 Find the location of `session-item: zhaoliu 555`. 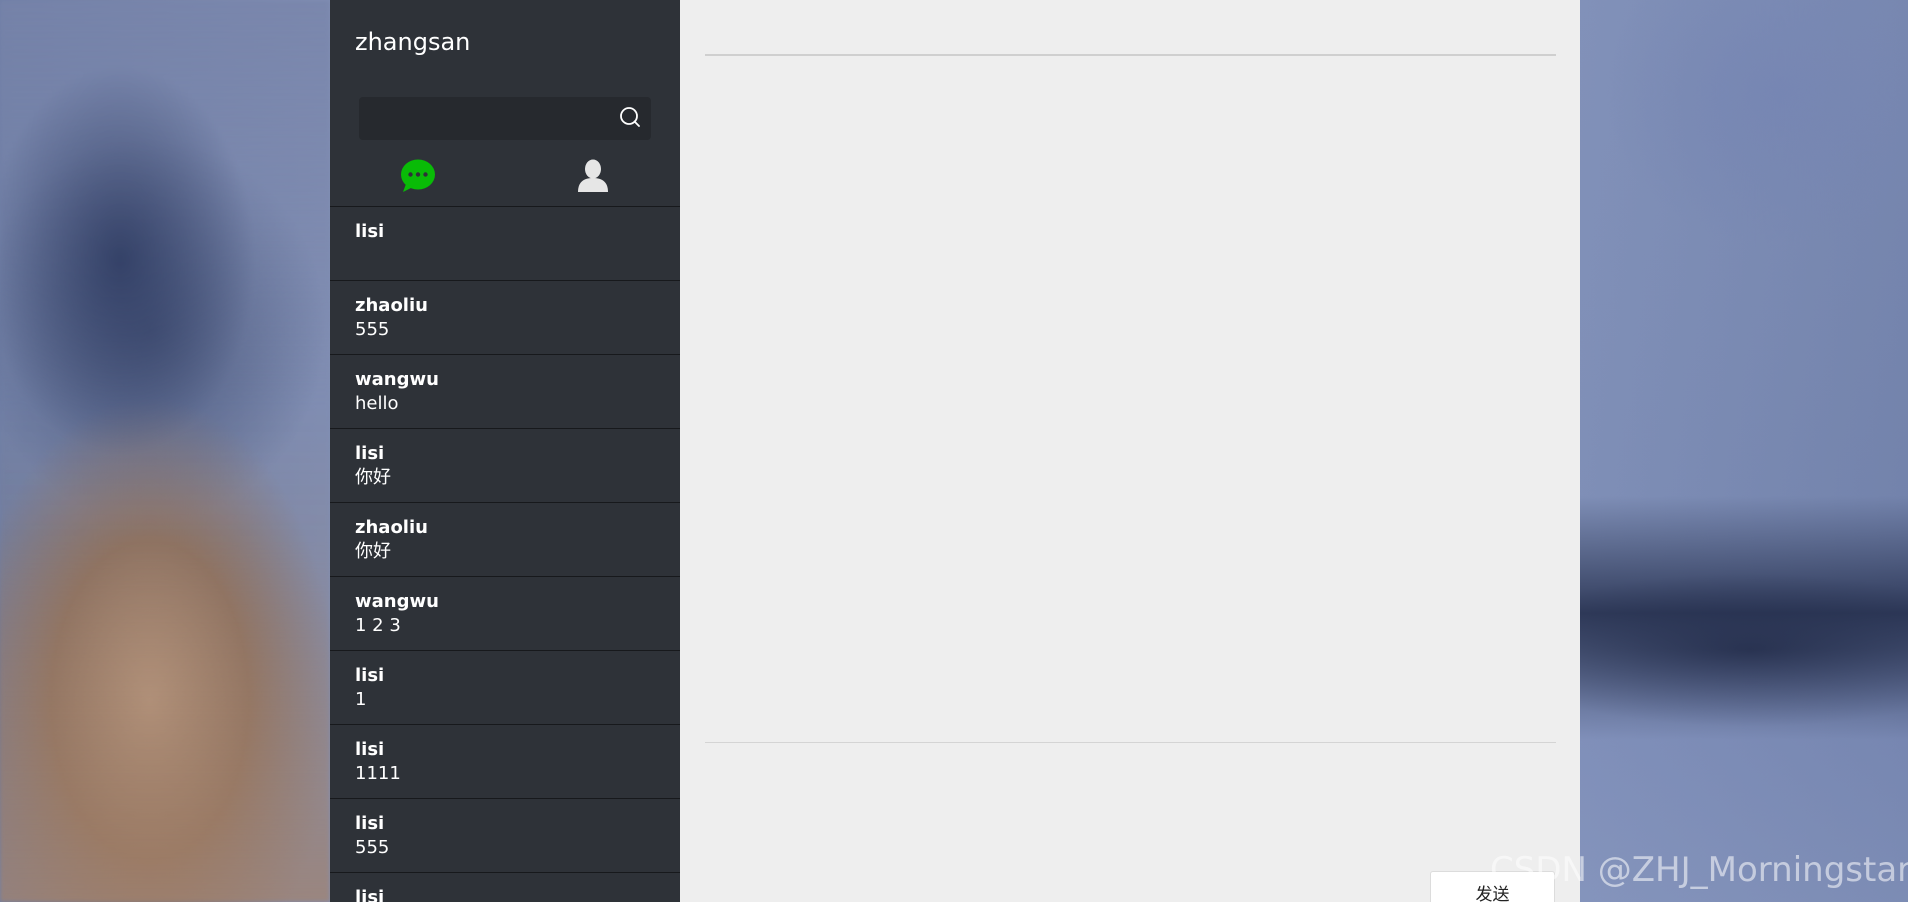

session-item: zhaoliu 555 is located at coordinates (505, 318).